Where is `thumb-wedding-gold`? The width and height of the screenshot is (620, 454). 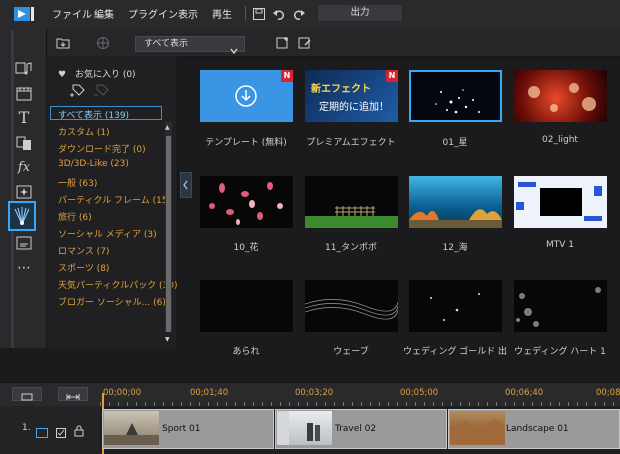
thumb-wedding-gold is located at coordinates (455, 306).